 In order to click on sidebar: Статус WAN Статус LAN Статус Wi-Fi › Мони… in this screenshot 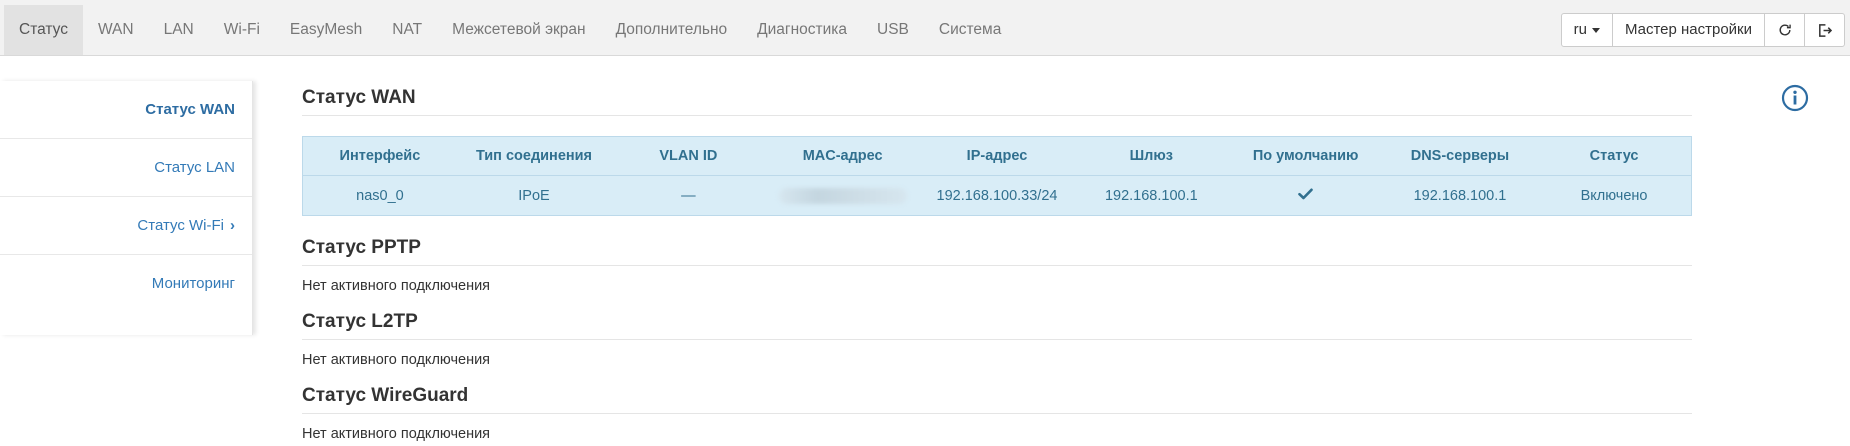, I will do `click(126, 208)`.